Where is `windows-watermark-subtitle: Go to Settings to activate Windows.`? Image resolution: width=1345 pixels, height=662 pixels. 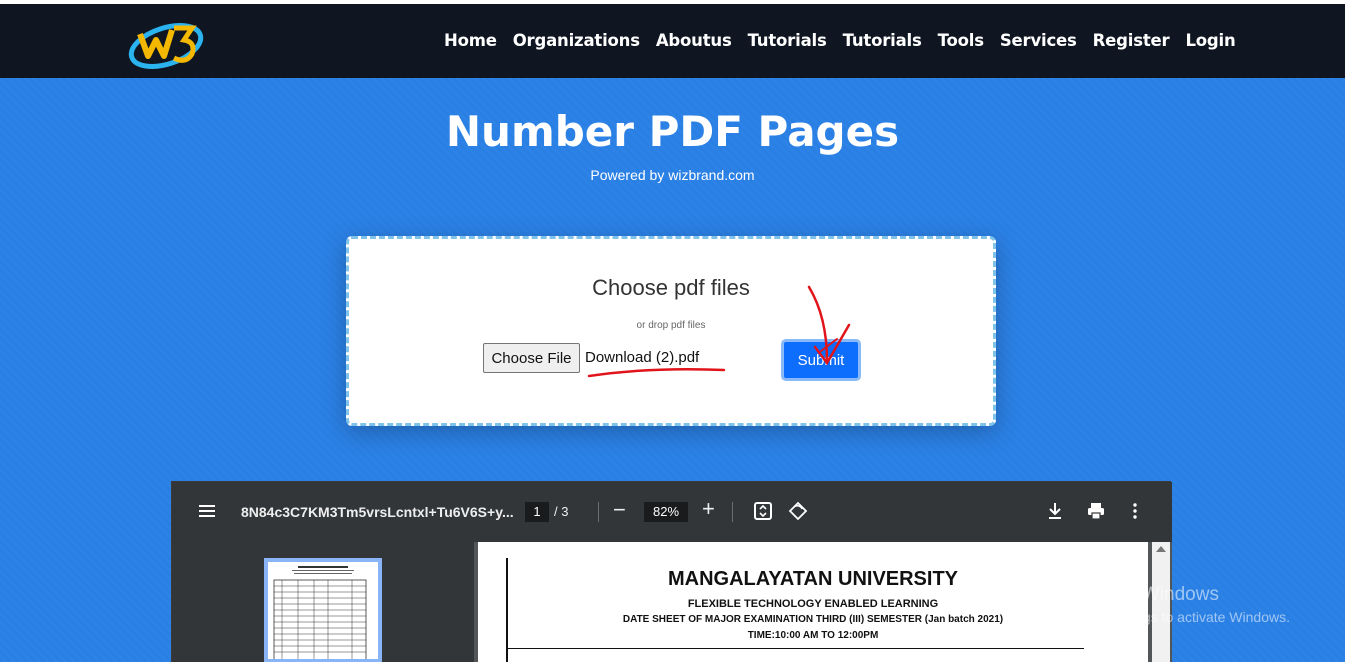
windows-watermark-subtitle: Go to Settings to activate Windows. is located at coordinates (1179, 617).